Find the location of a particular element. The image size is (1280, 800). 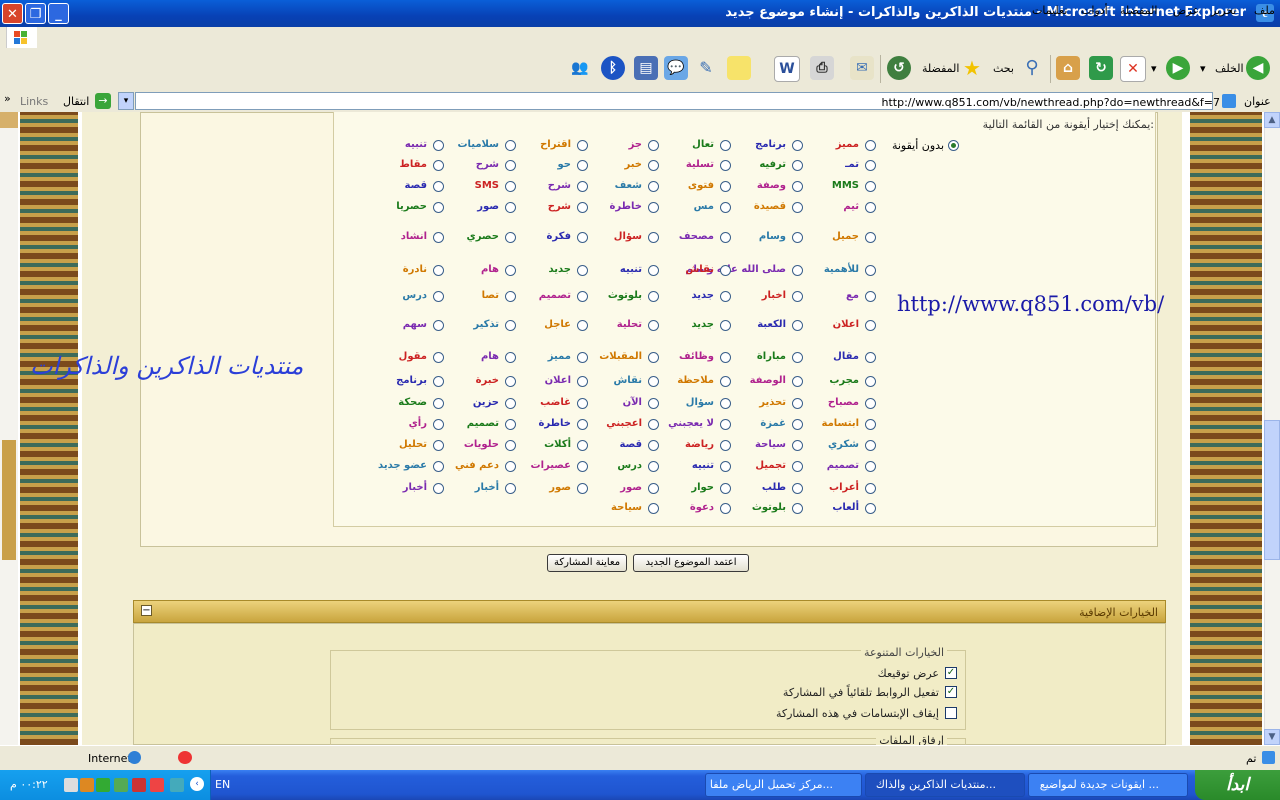

back-icon: ◀ is located at coordinates (1258, 68).